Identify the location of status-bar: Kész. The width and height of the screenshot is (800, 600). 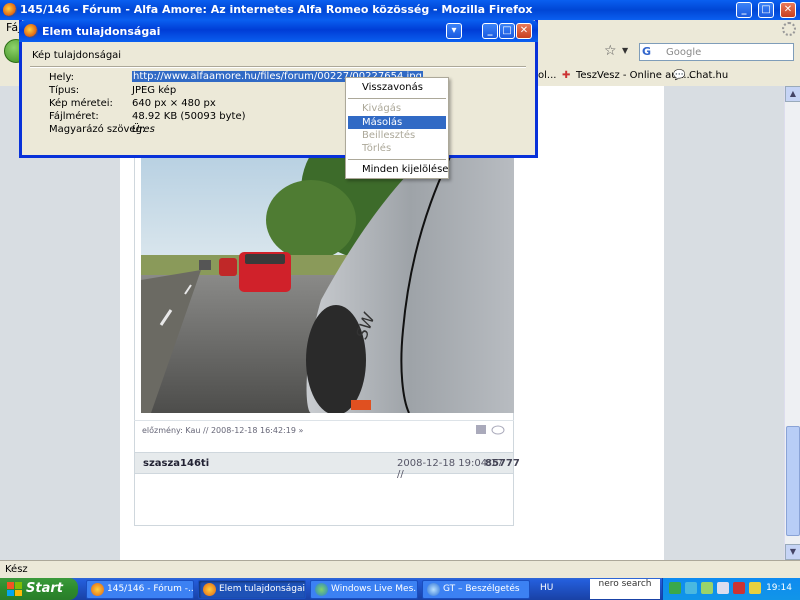
(400, 569).